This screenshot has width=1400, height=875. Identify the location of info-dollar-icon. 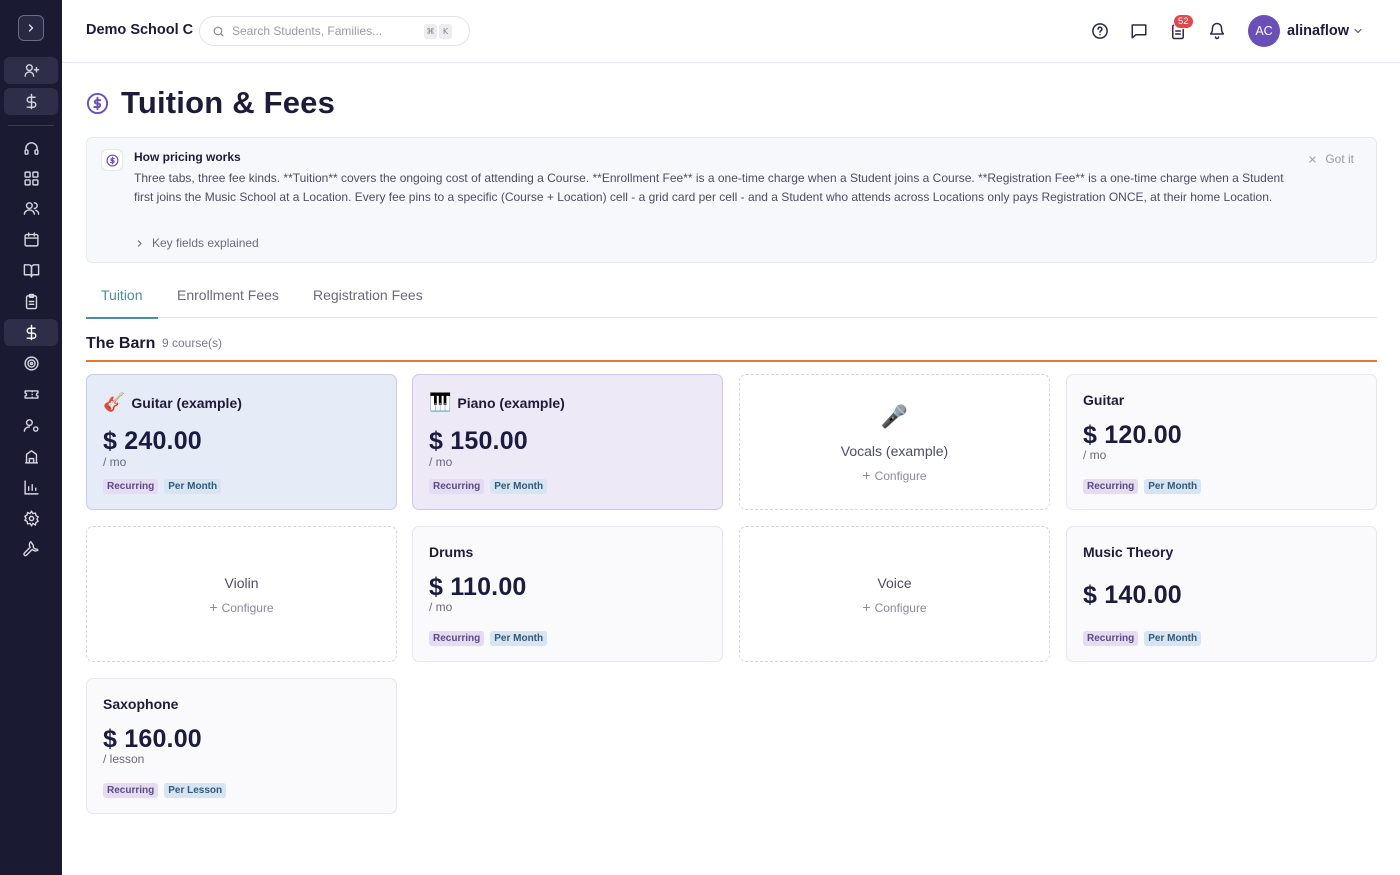
(112, 160).